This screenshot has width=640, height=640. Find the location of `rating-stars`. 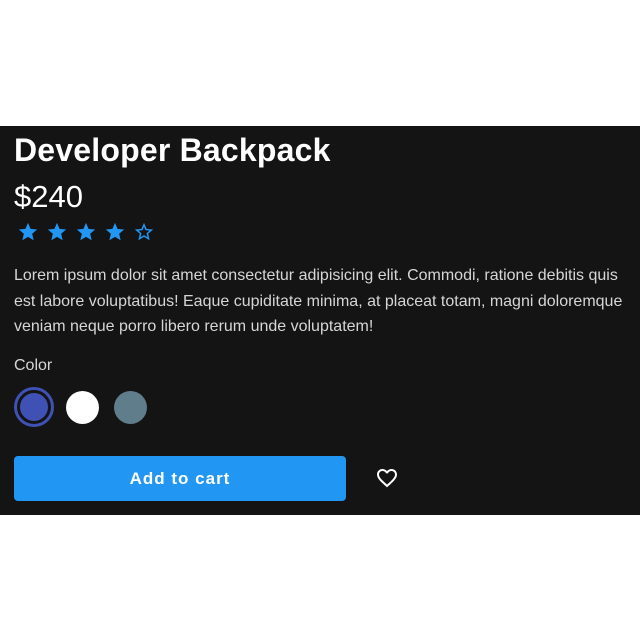

rating-stars is located at coordinates (86, 232).